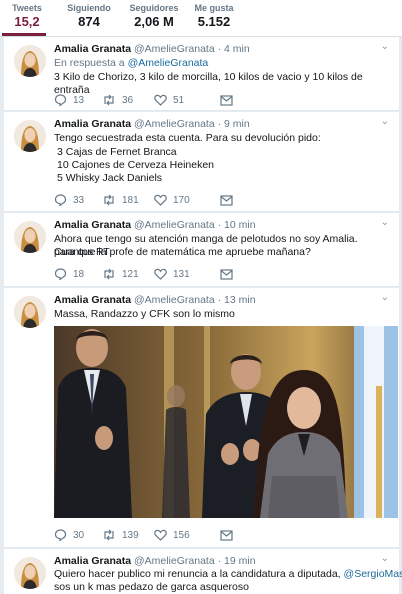  I want to click on tweet-time: 10 min, so click(240, 225).